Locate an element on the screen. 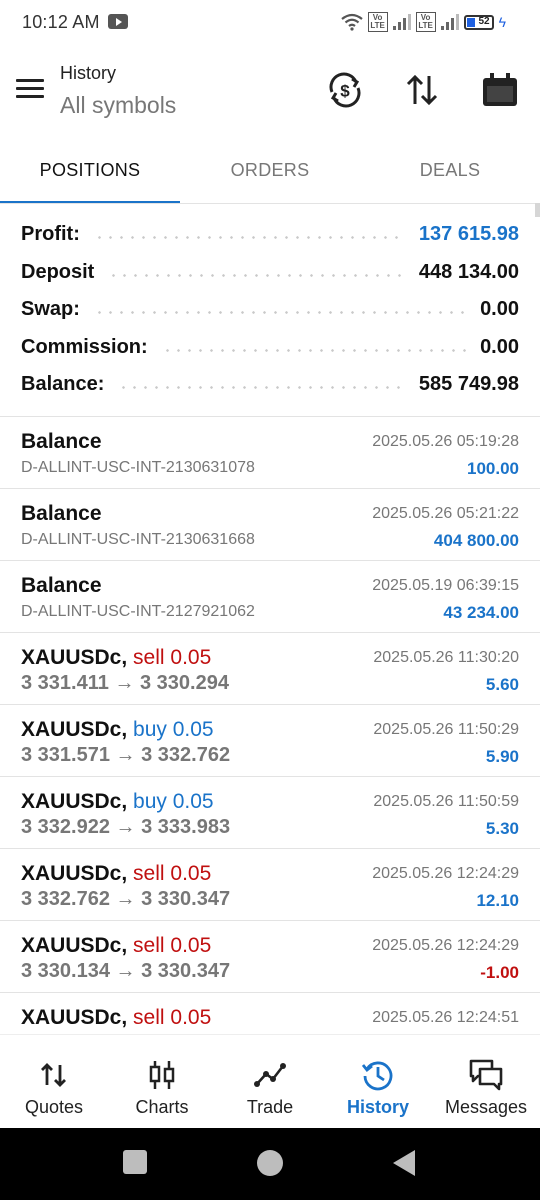 The height and width of the screenshot is (1200, 540). open-price: 3 331.571 is located at coordinates (65, 755).